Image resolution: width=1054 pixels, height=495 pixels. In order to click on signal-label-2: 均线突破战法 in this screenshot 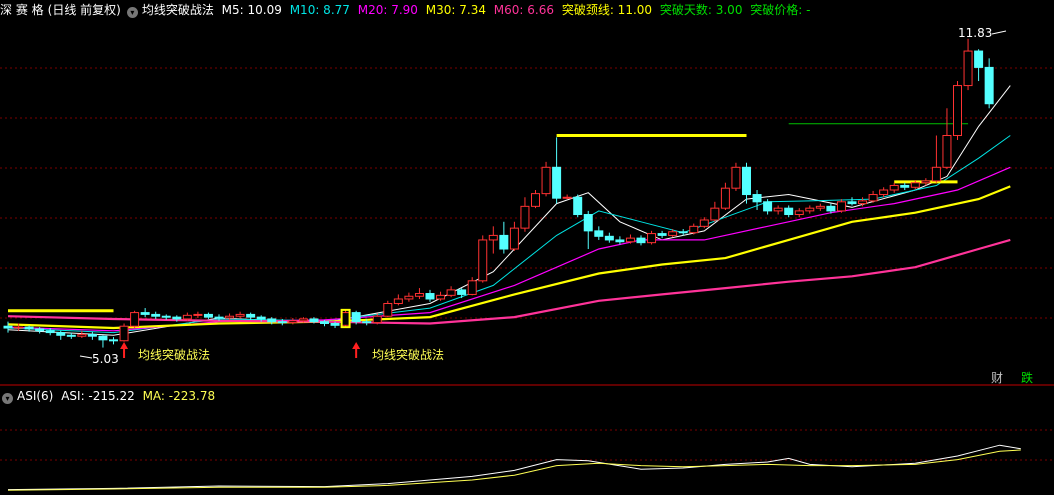, I will do `click(408, 355)`.